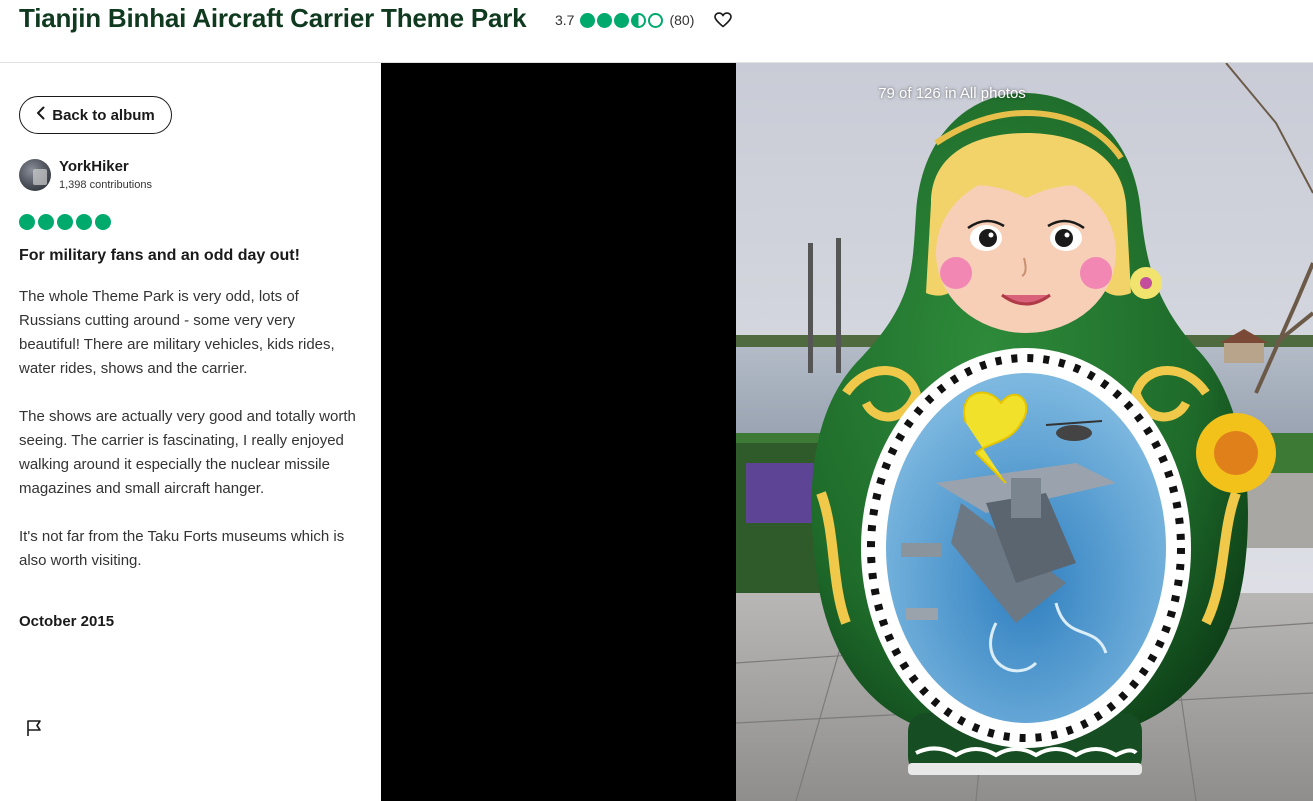 The width and height of the screenshot is (1313, 801). What do you see at coordinates (681, 20) in the screenshot?
I see `review-count: (80)` at bounding box center [681, 20].